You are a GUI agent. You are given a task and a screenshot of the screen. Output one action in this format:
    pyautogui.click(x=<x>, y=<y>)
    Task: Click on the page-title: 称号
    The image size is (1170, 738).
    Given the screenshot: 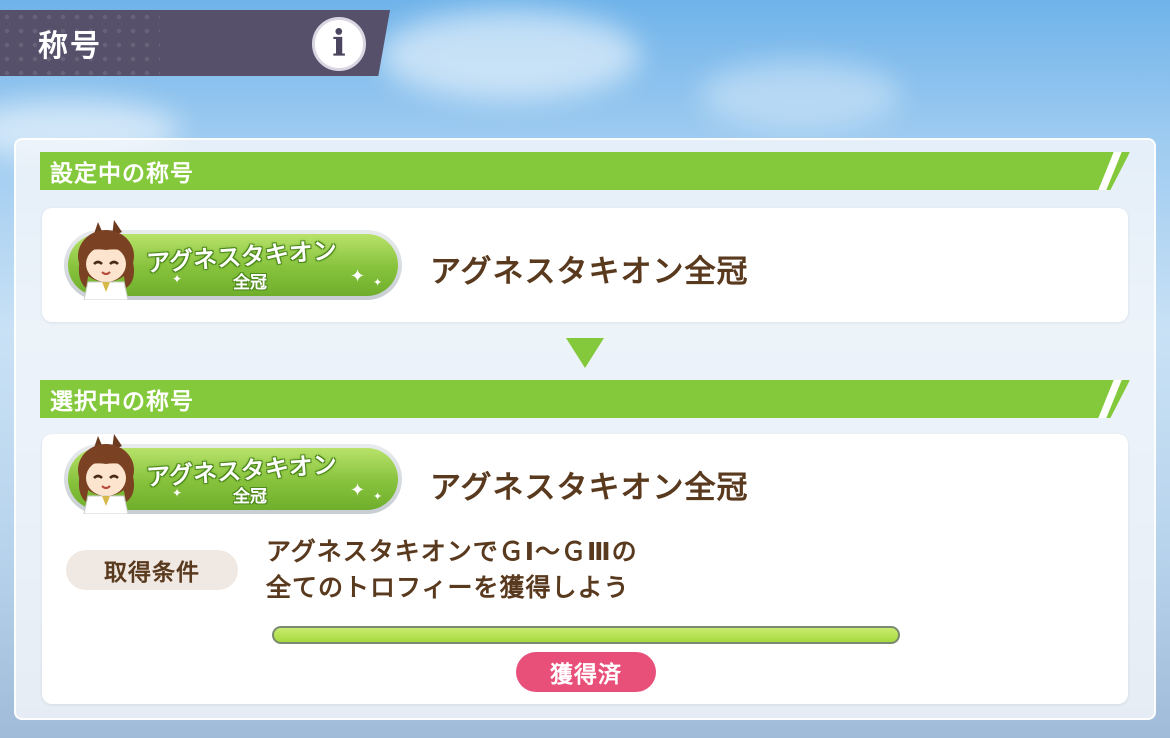 What is the action you would take?
    pyautogui.click(x=70, y=46)
    